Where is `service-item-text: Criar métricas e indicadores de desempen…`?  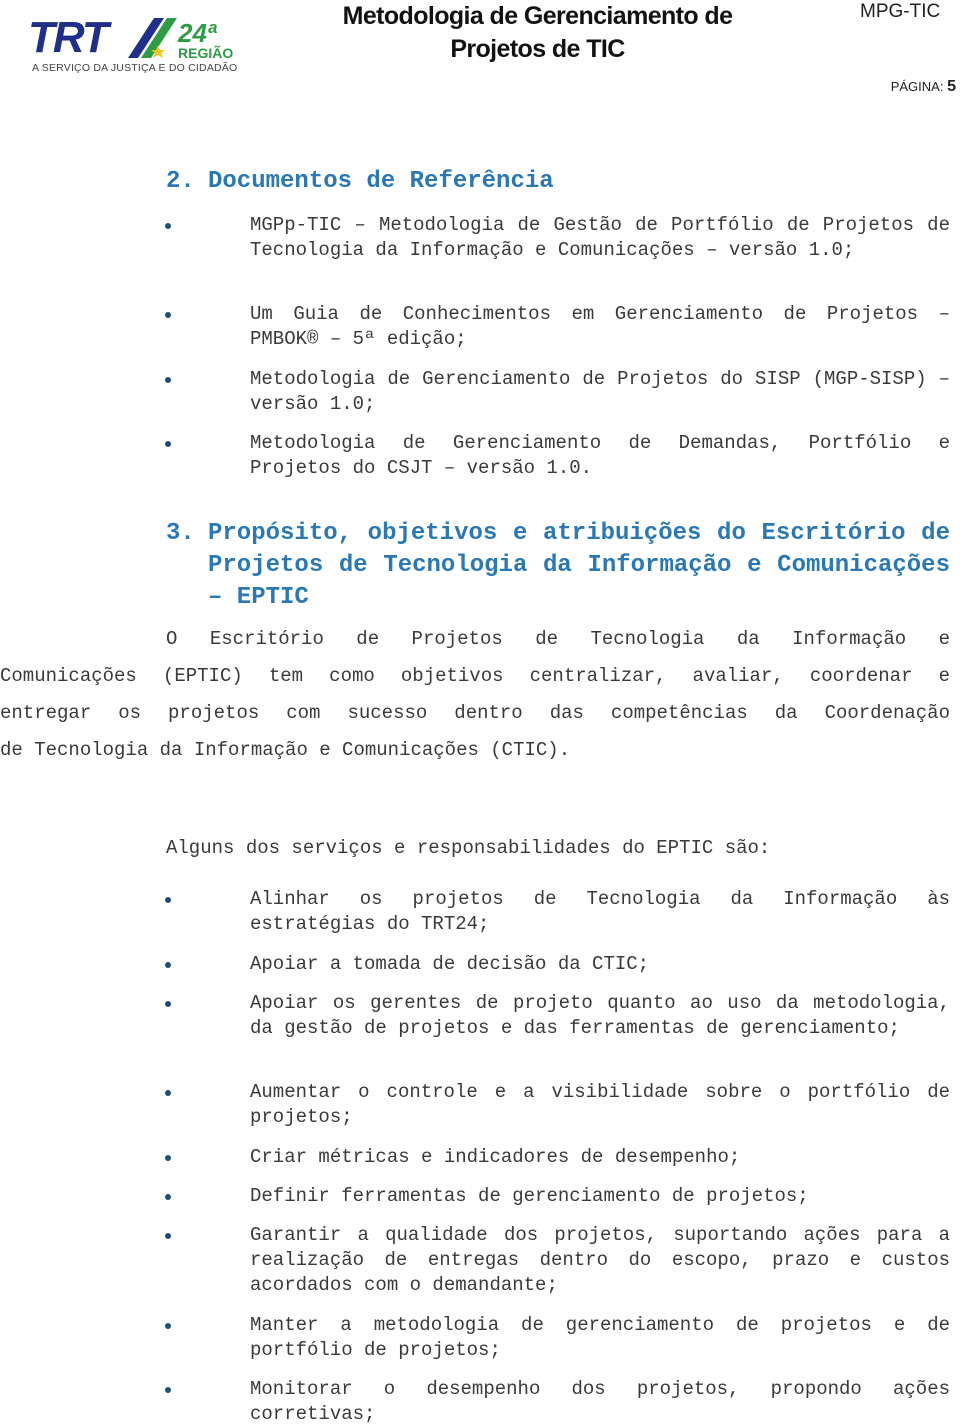
service-item-text: Criar métricas e indicadores de desempen… is located at coordinates (495, 1157).